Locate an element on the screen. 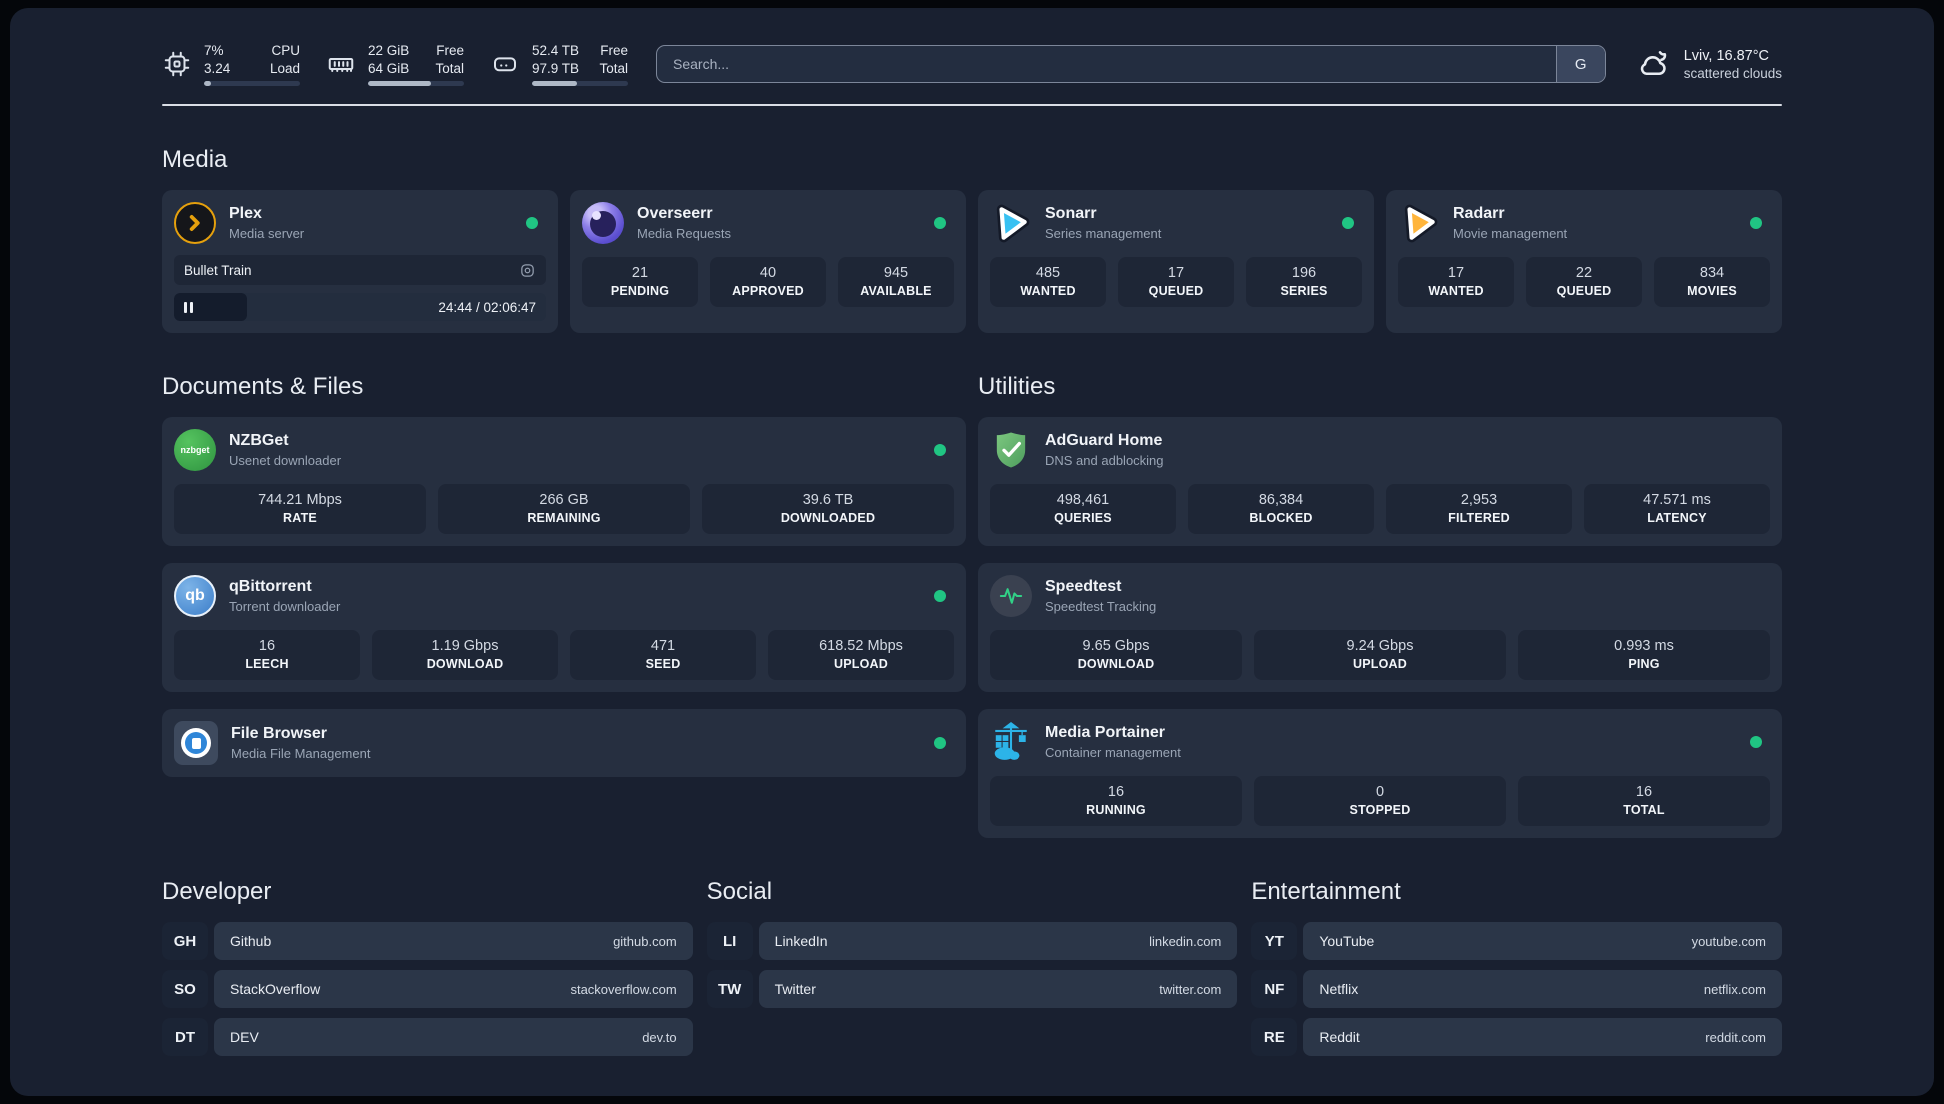 Image resolution: width=1944 pixels, height=1104 pixels. plex-status-dot is located at coordinates (532, 223).